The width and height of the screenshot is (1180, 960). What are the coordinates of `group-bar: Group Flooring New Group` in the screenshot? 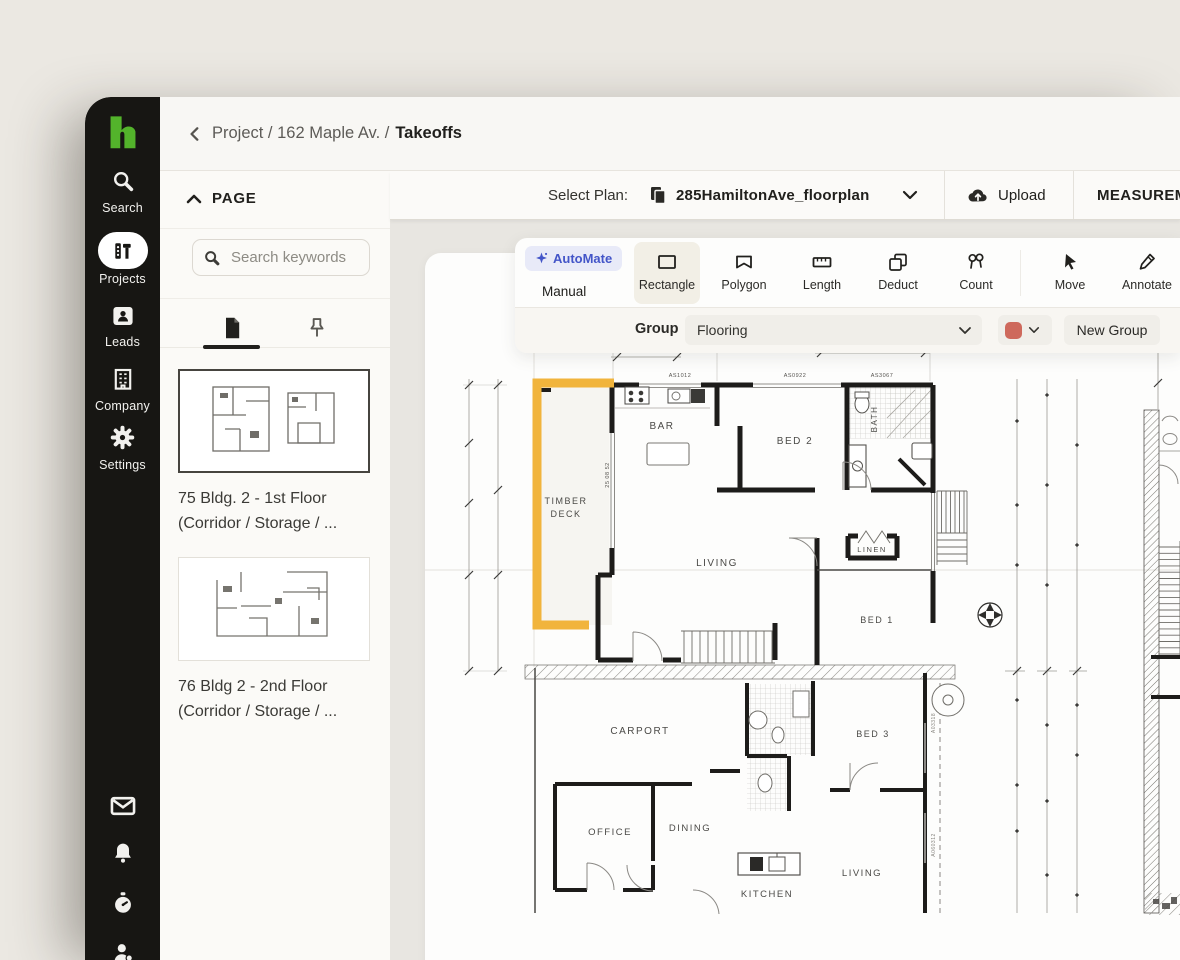 It's located at (847, 330).